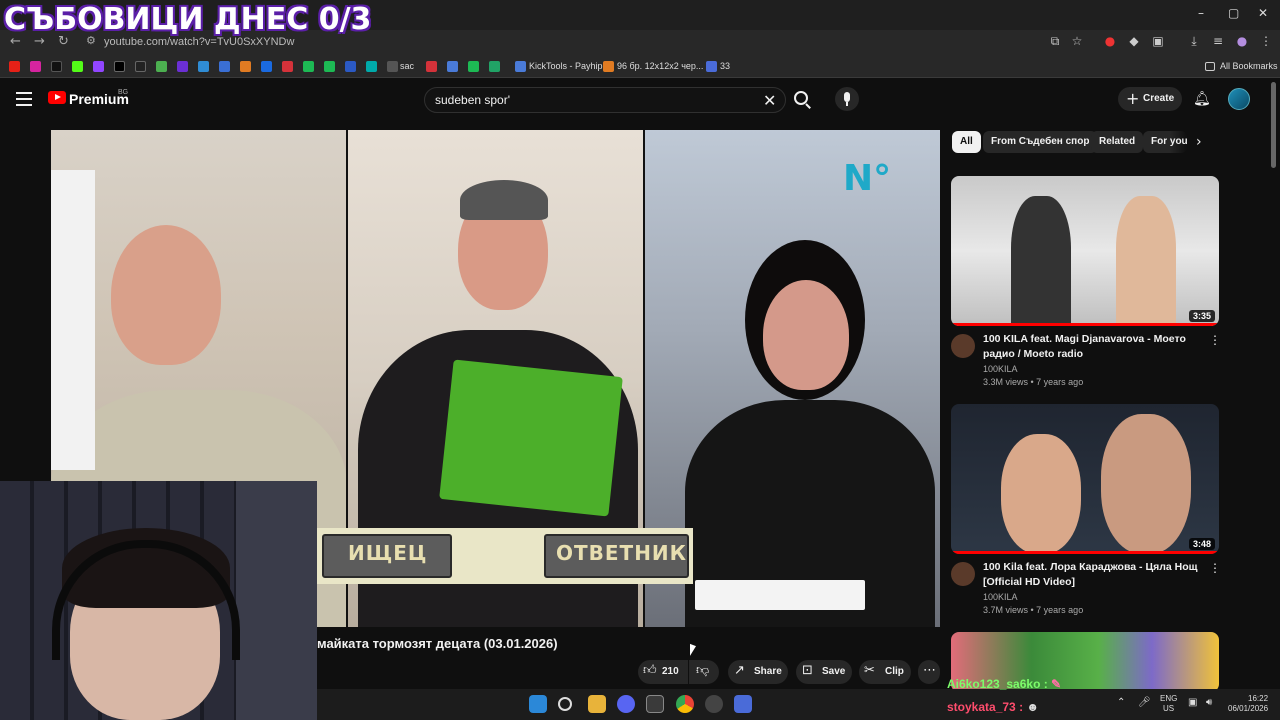 This screenshot has height=720, width=1280. What do you see at coordinates (597, 704) in the screenshot?
I see `file-explorer-icon` at bounding box center [597, 704].